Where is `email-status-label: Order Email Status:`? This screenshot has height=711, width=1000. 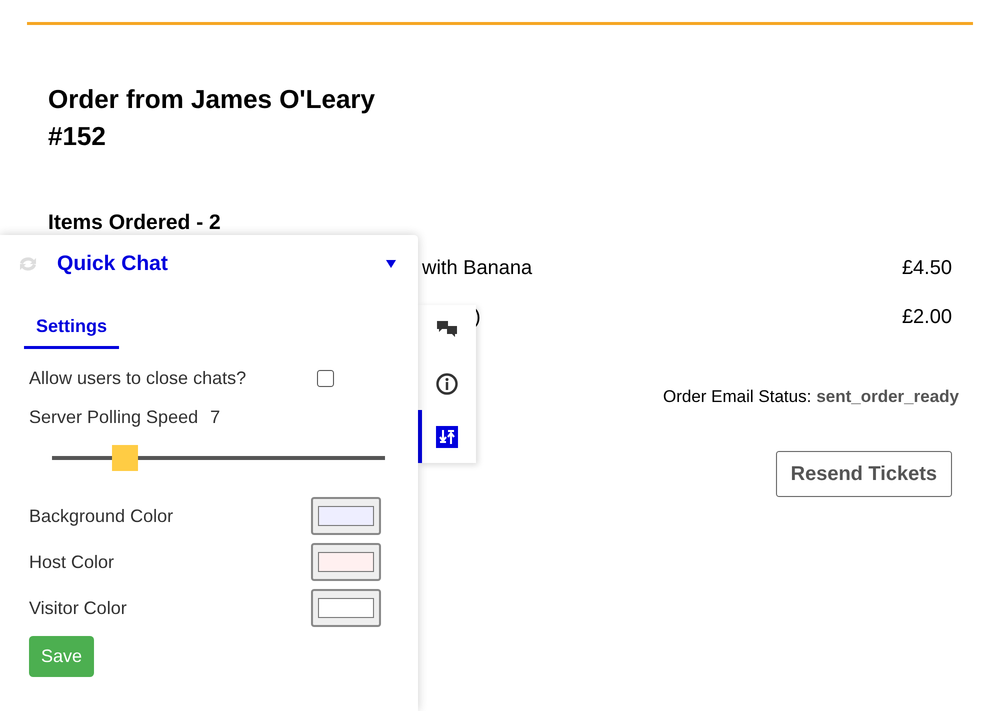
email-status-label: Order Email Status: is located at coordinates (737, 397).